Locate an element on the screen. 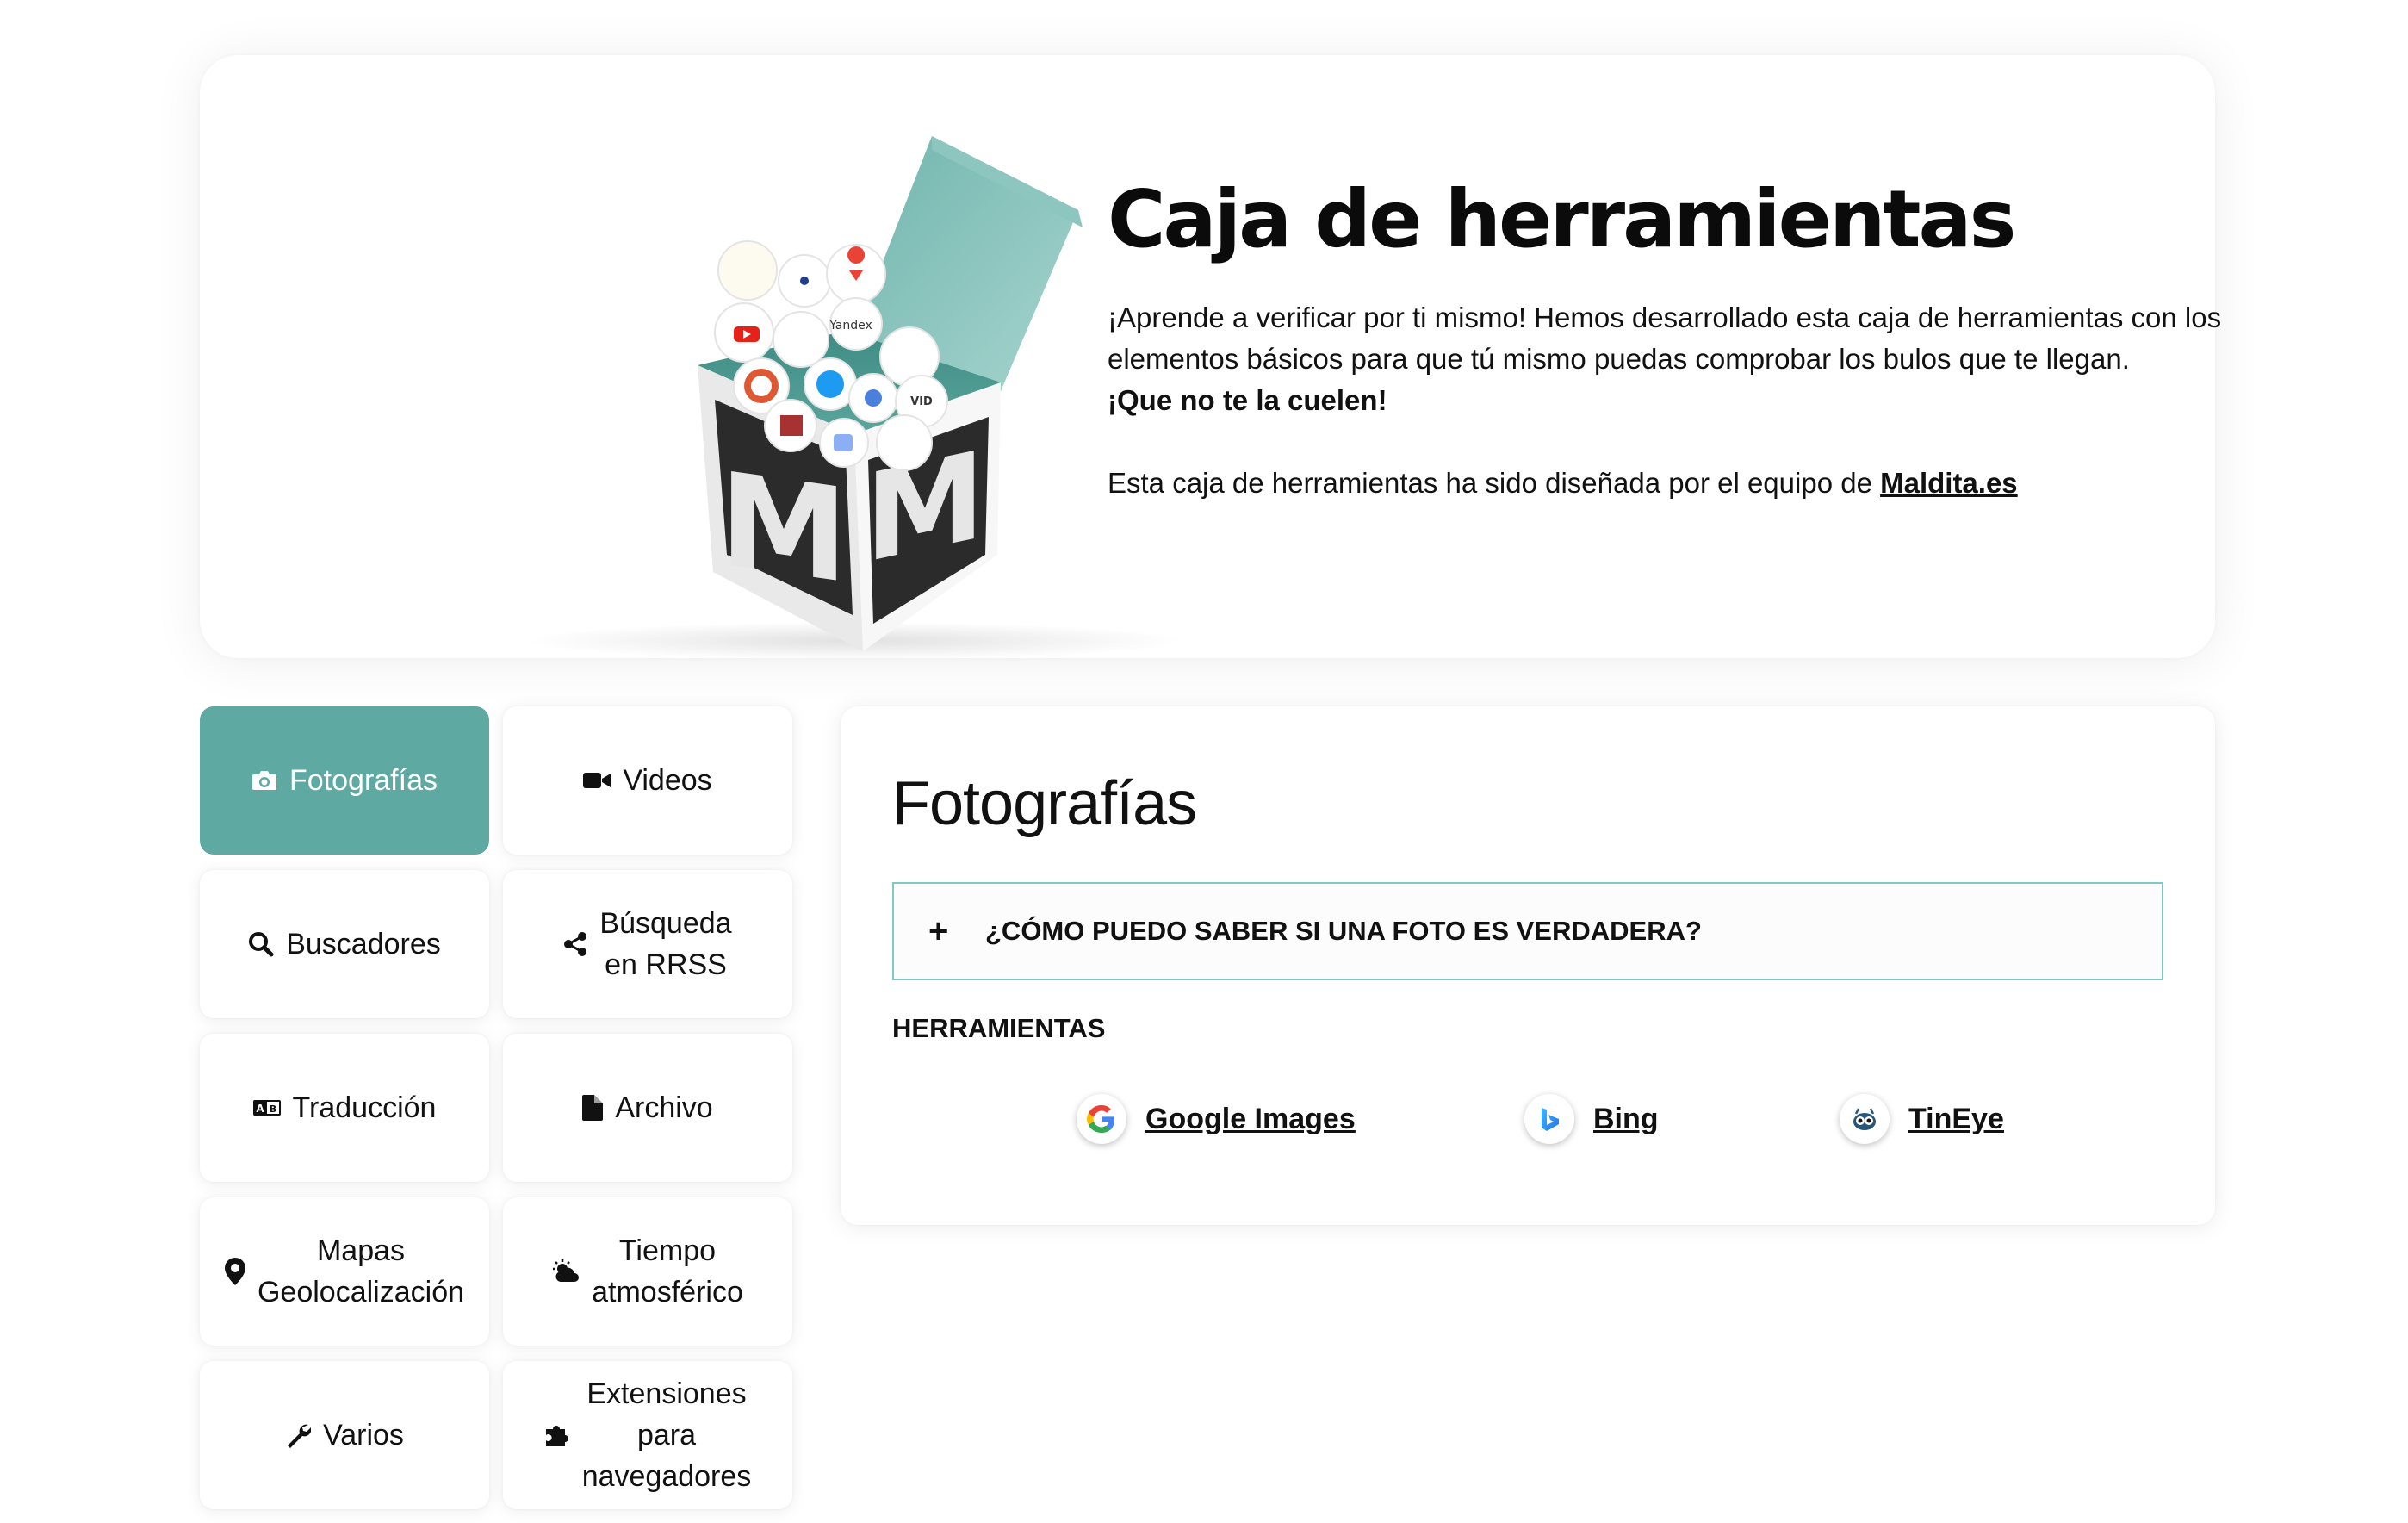  tile-extensiones: Extensiones para navegadores is located at coordinates (647, 1435).